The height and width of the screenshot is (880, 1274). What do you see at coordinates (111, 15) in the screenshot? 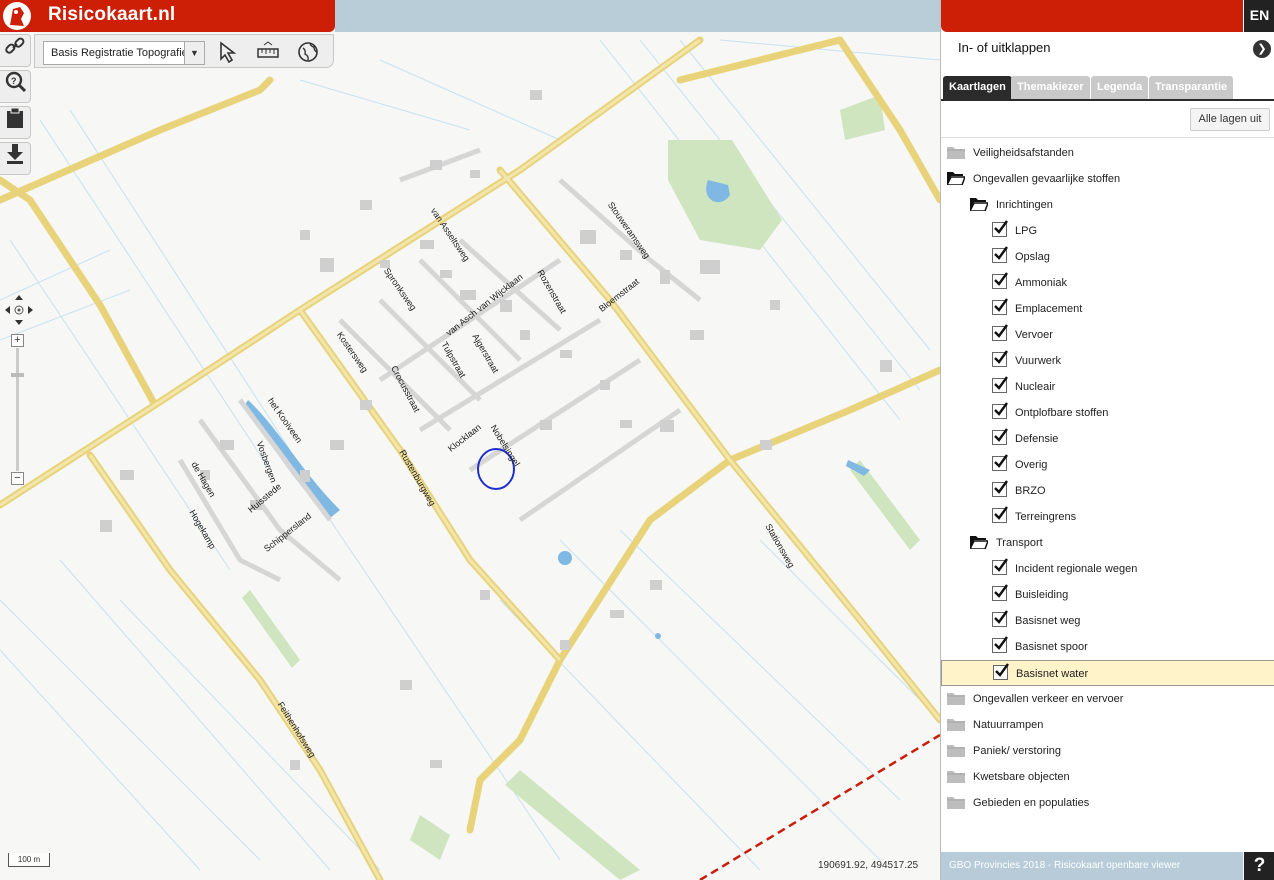
I see `app-title: Risicokaart.nl` at bounding box center [111, 15].